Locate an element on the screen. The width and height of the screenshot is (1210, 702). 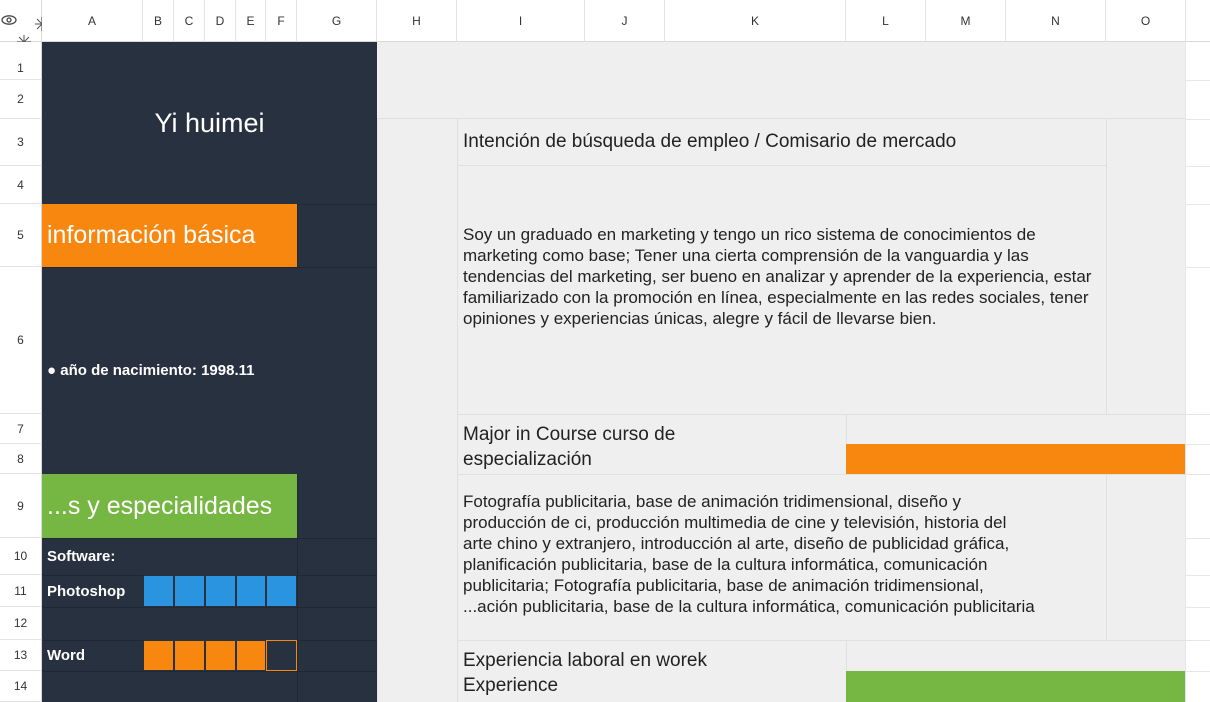
skill-word-rating is located at coordinates (220, 655).